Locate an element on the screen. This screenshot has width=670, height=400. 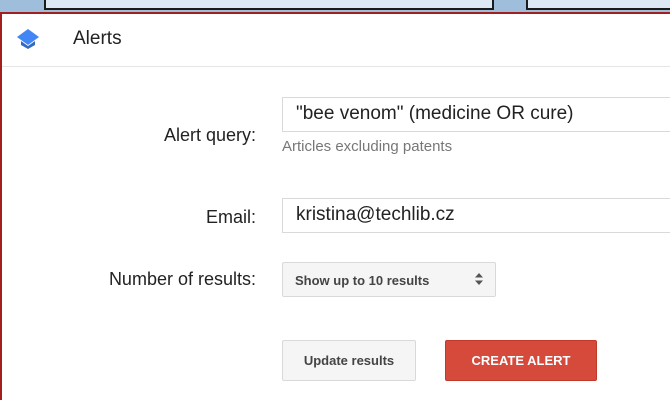
alert-query-input: "bee venom" (medicine OR cure) is located at coordinates (476, 114).